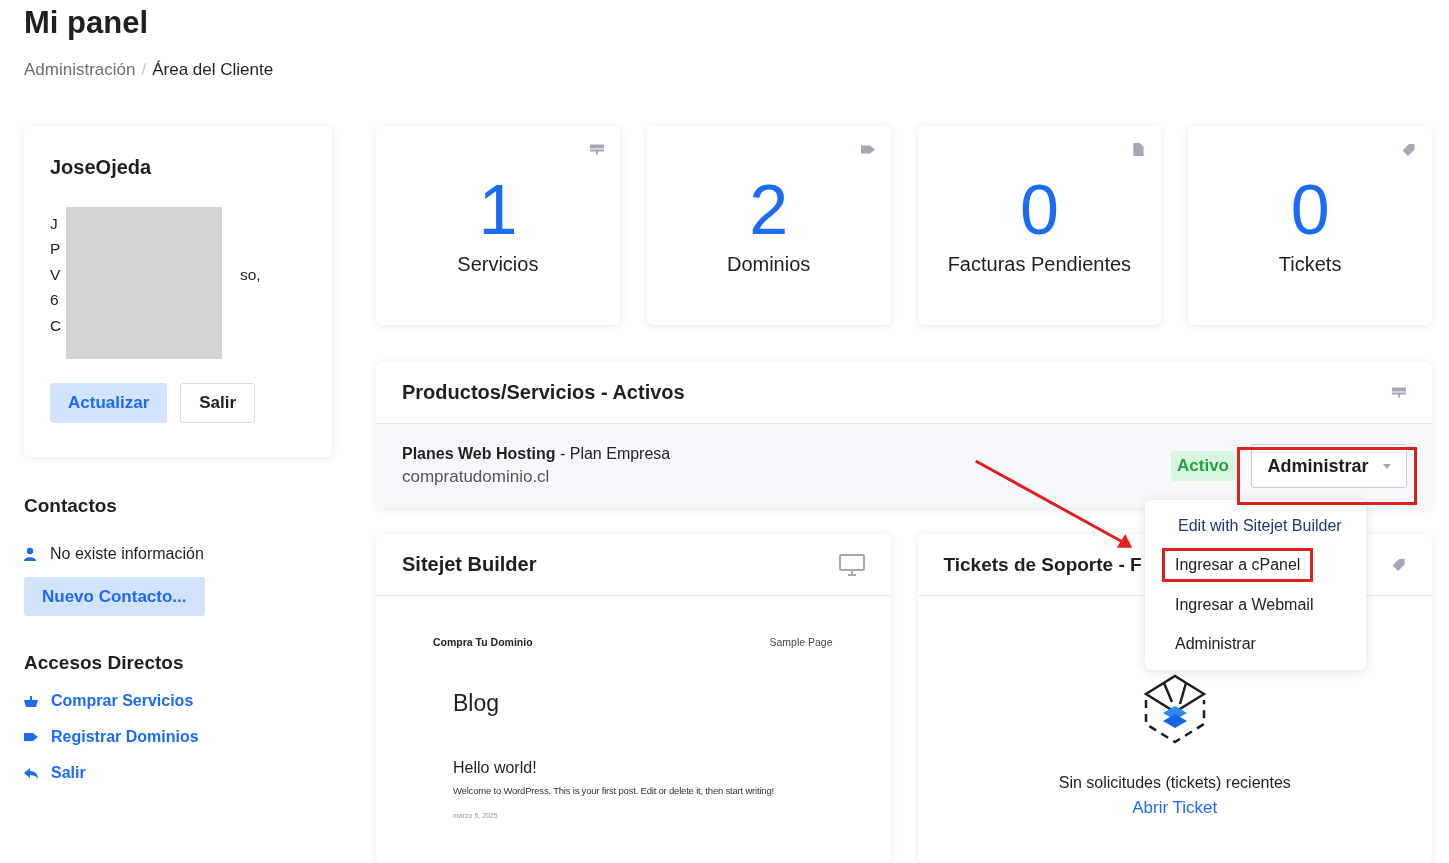 This screenshot has width=1449, height=863. I want to click on document-icon, so click(1138, 149).